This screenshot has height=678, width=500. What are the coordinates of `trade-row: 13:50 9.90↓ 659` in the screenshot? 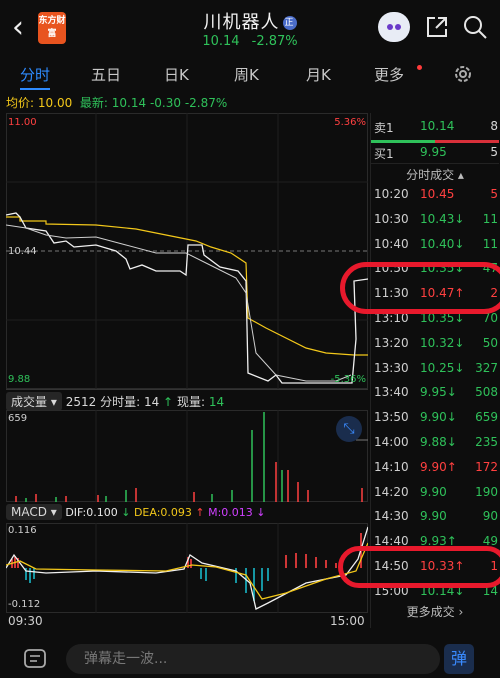 It's located at (436, 421).